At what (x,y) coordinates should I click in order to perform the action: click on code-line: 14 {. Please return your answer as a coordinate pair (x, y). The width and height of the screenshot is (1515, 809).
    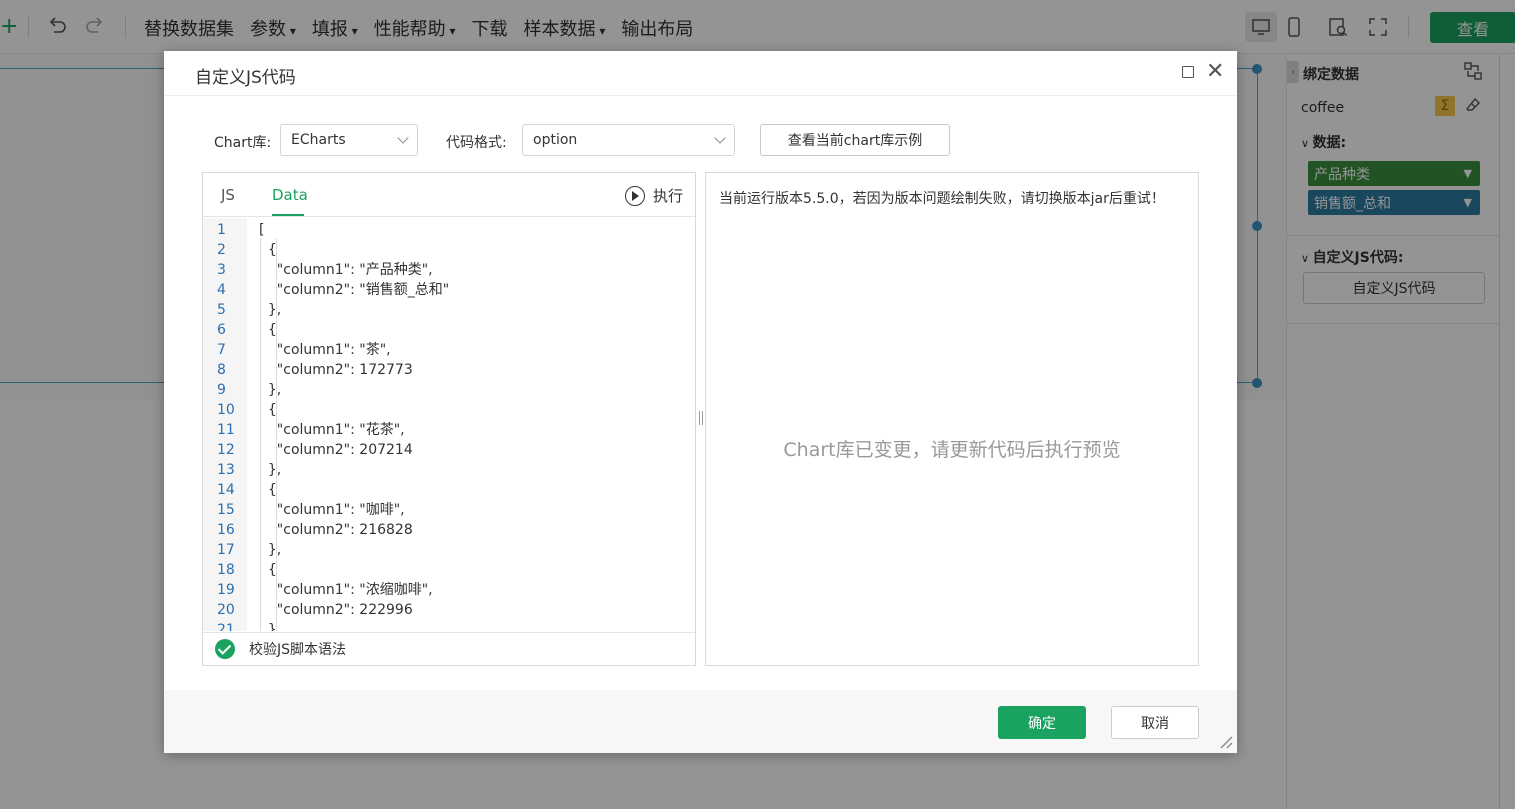
    Looking at the image, I should click on (449, 490).